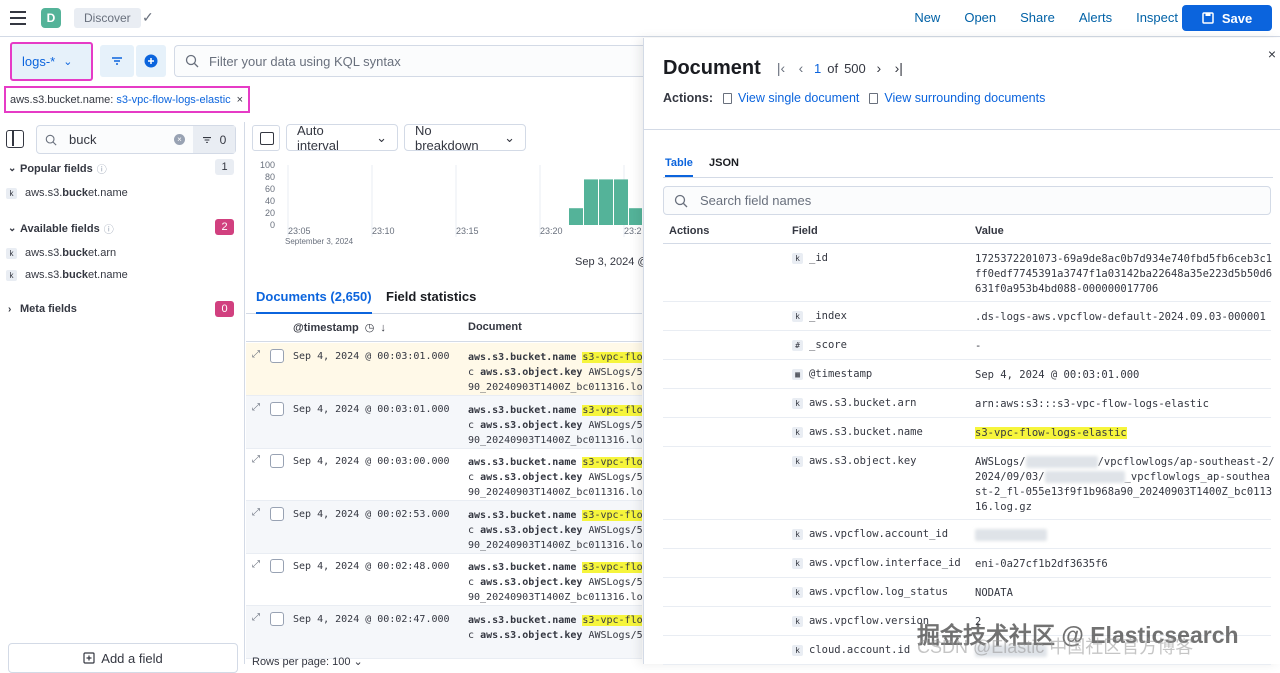 The height and width of the screenshot is (673, 1280). What do you see at coordinates (151, 61) in the screenshot?
I see `add-filter-button` at bounding box center [151, 61].